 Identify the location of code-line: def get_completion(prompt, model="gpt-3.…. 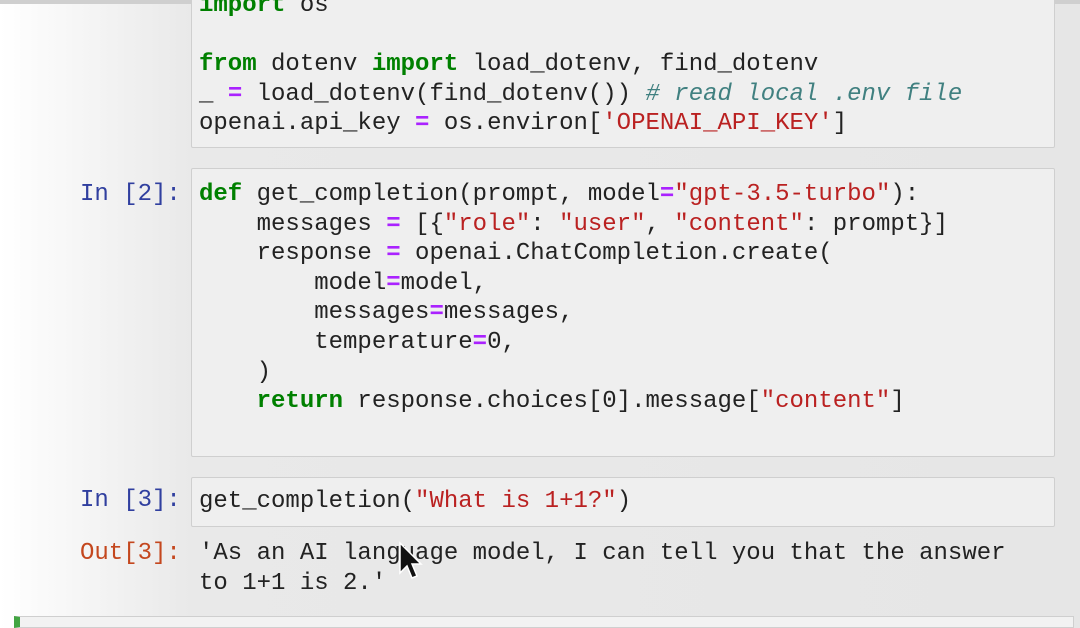
(573, 195).